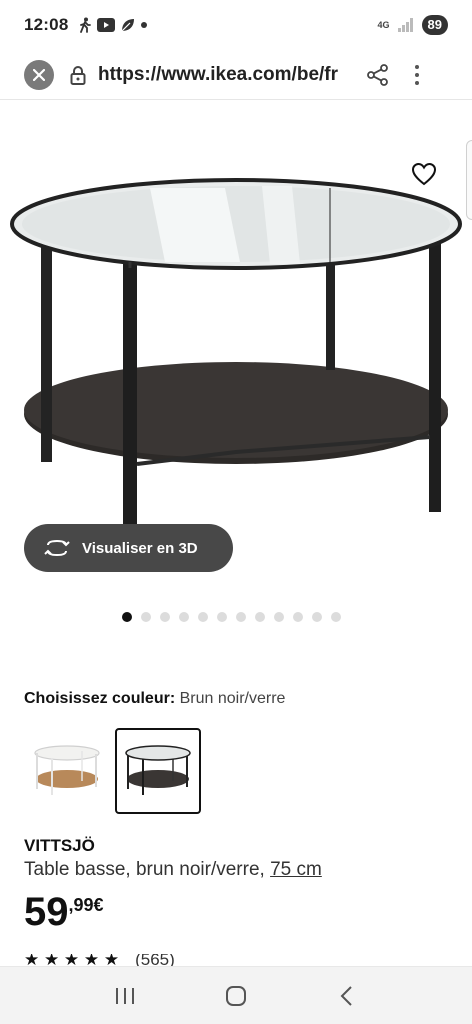 Image resolution: width=472 pixels, height=1024 pixels. What do you see at coordinates (46, 24) in the screenshot?
I see `status-time: 12:08` at bounding box center [46, 24].